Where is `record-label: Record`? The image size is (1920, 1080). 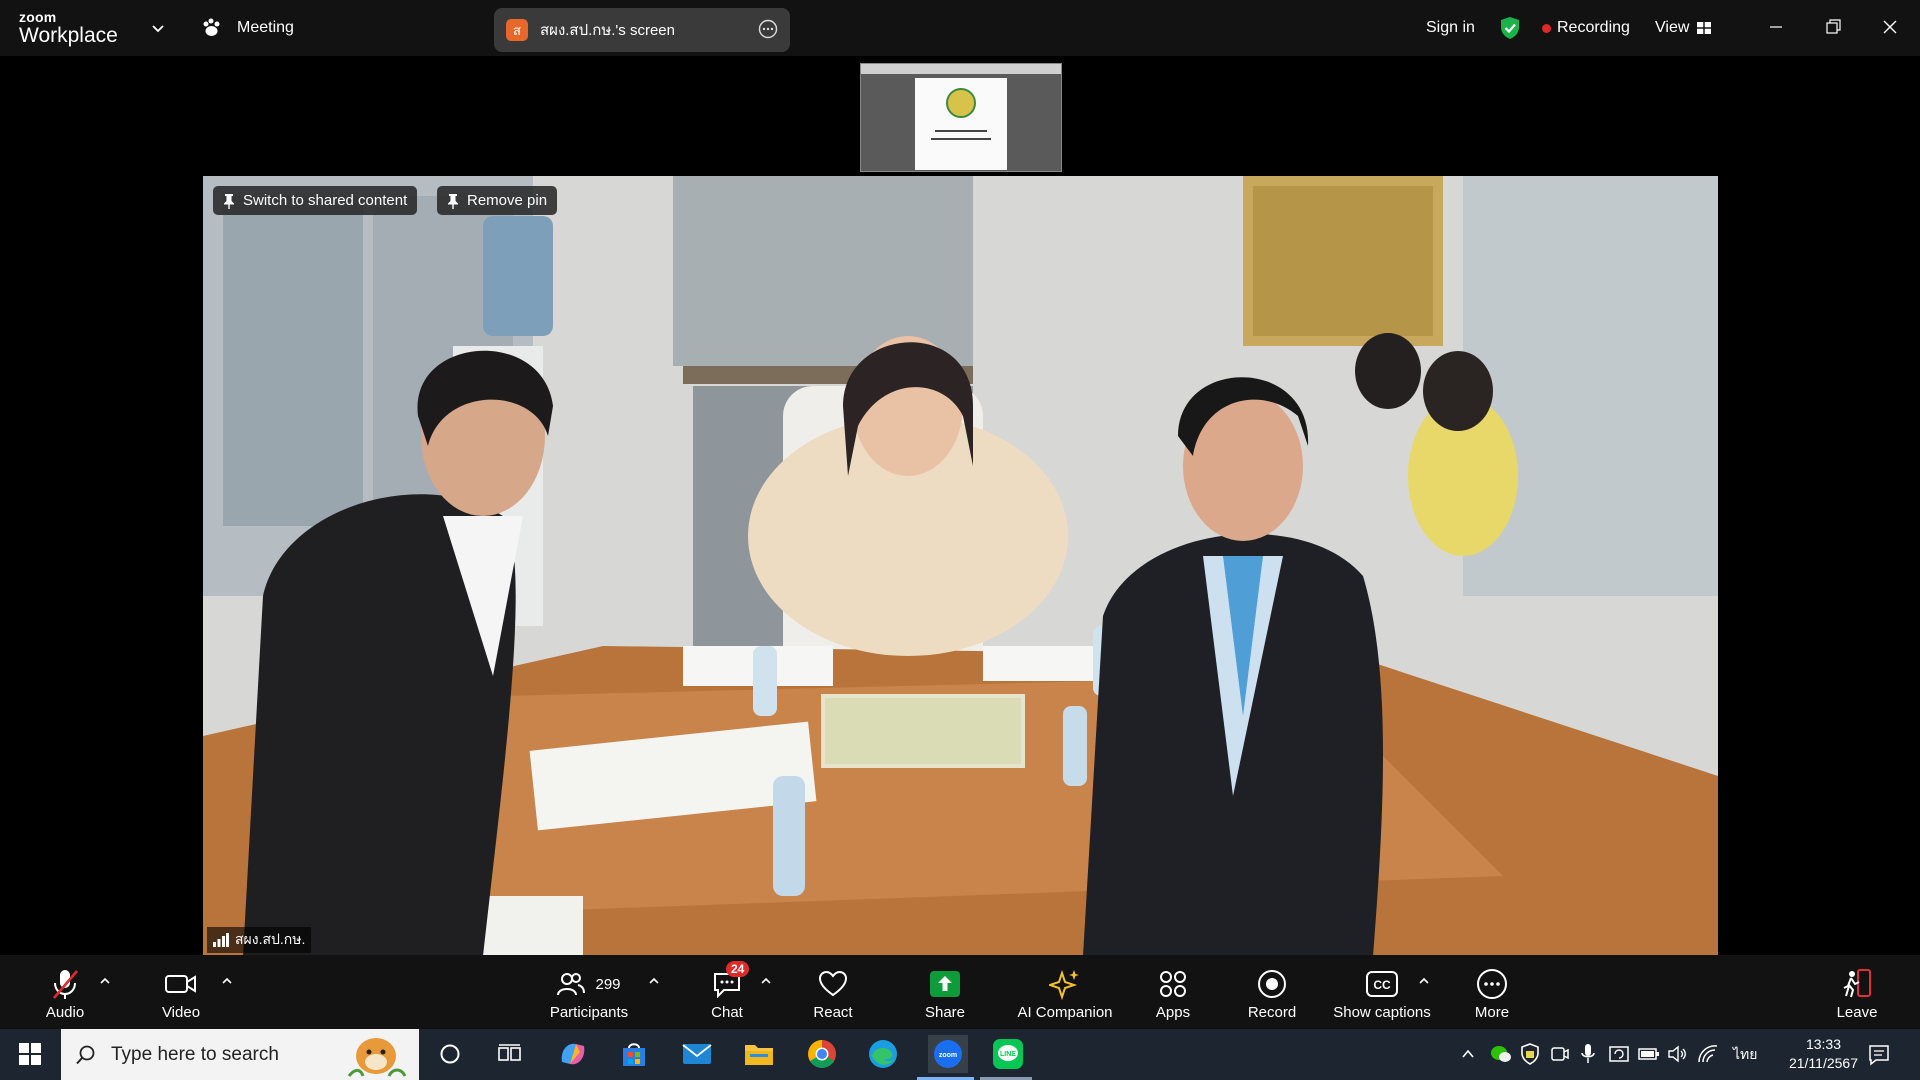
record-label: Record is located at coordinates (1272, 1012).